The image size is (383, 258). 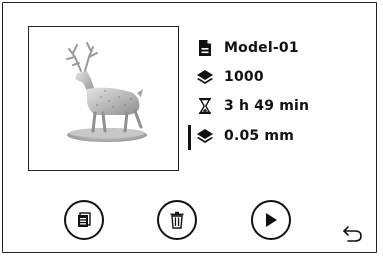 I want to click on layers-icon, so click(x=205, y=77).